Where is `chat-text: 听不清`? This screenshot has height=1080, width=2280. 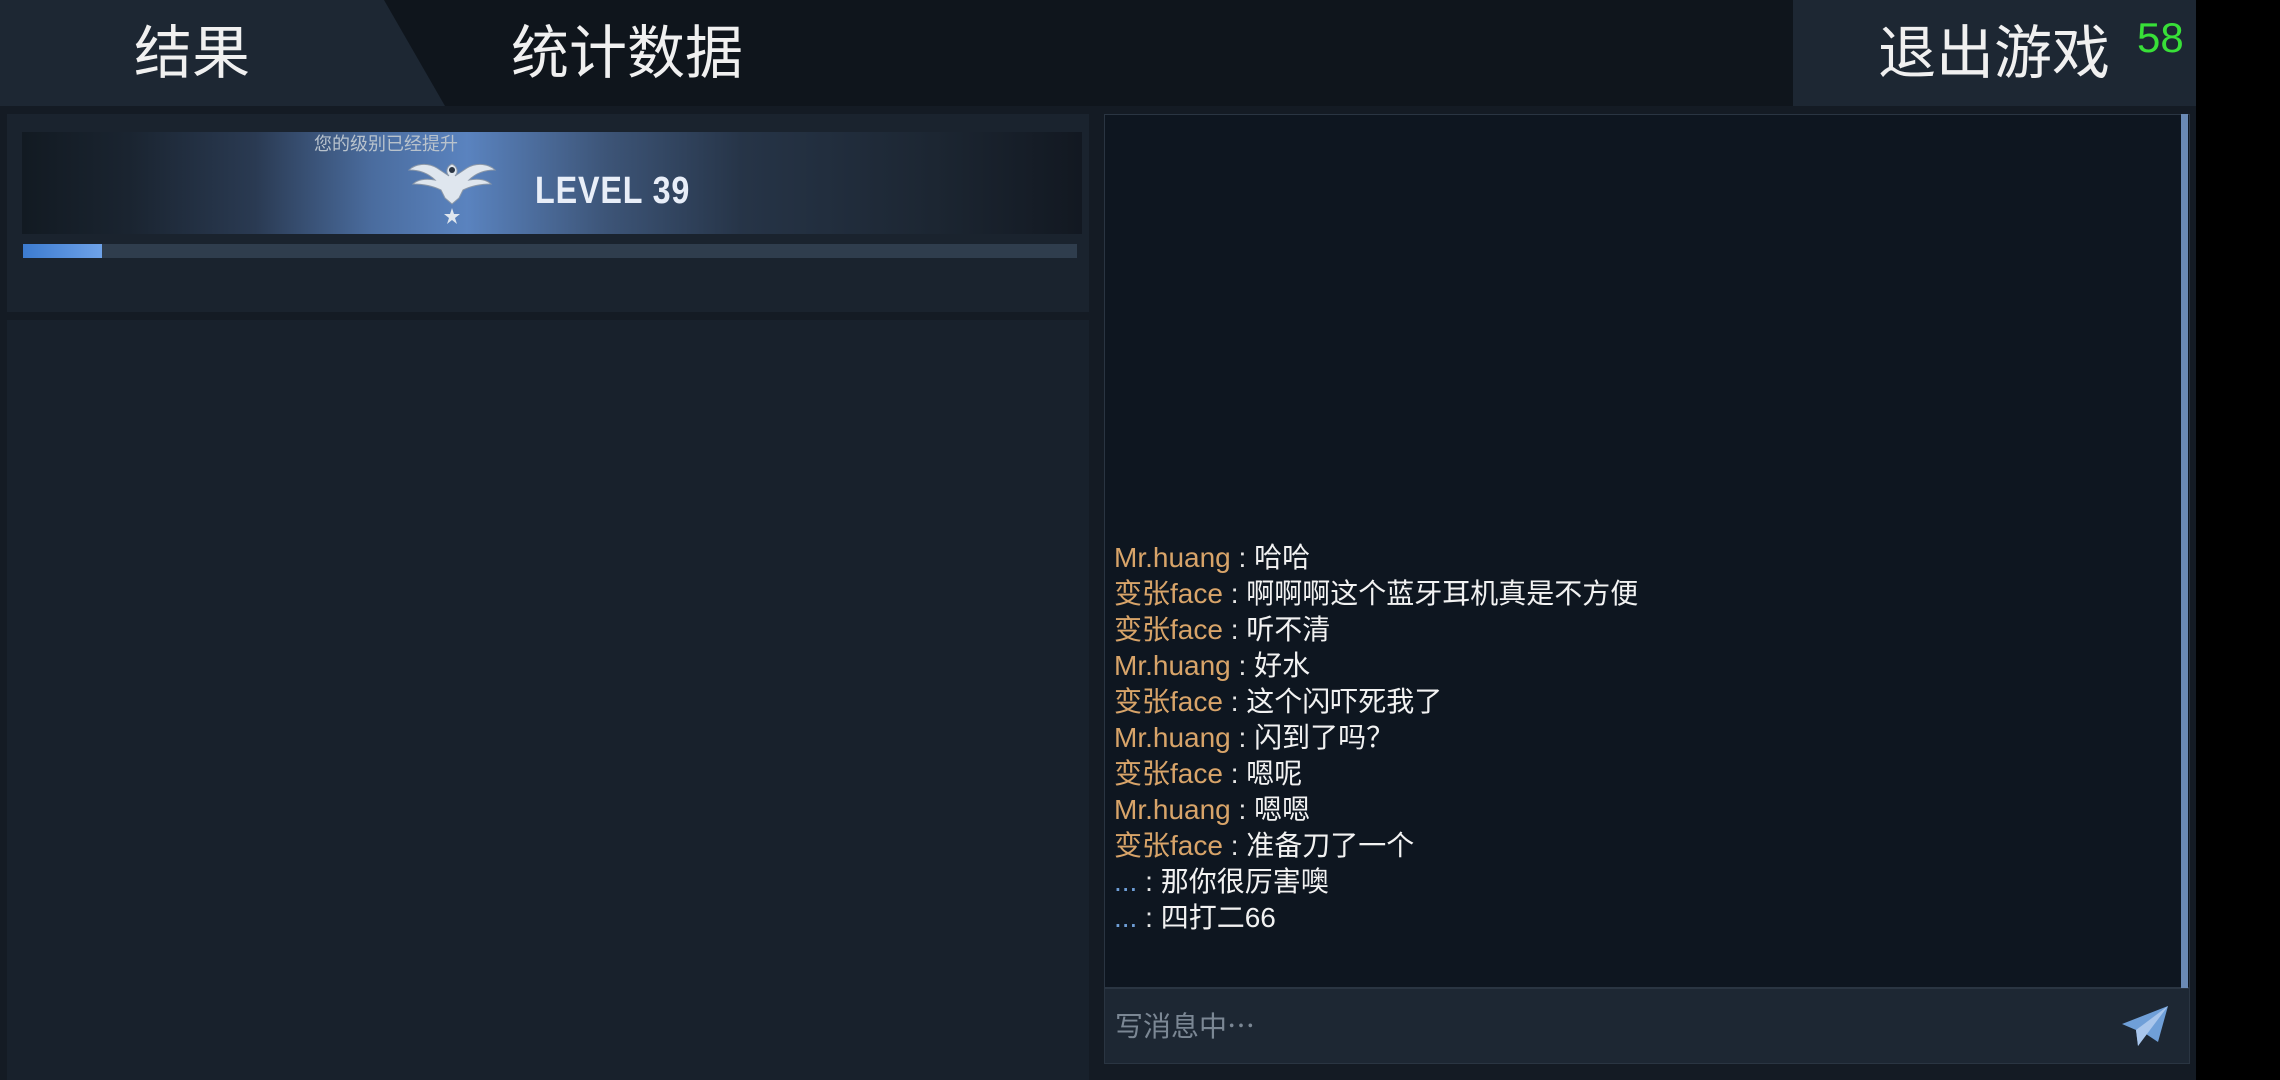 chat-text: 听不清 is located at coordinates (1288, 629).